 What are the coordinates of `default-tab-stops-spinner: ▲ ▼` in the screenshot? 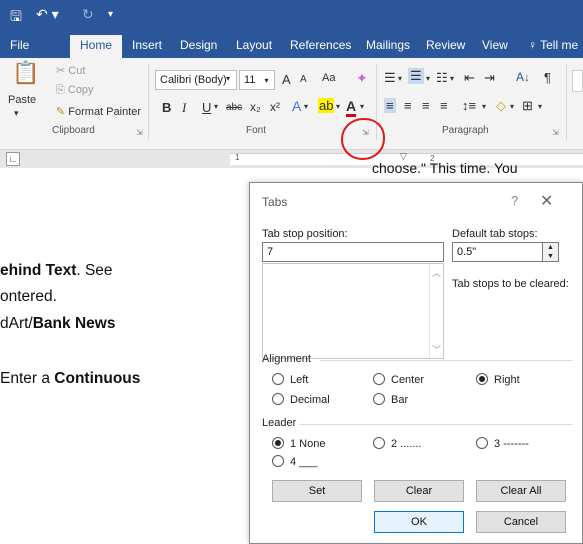 It's located at (551, 252).